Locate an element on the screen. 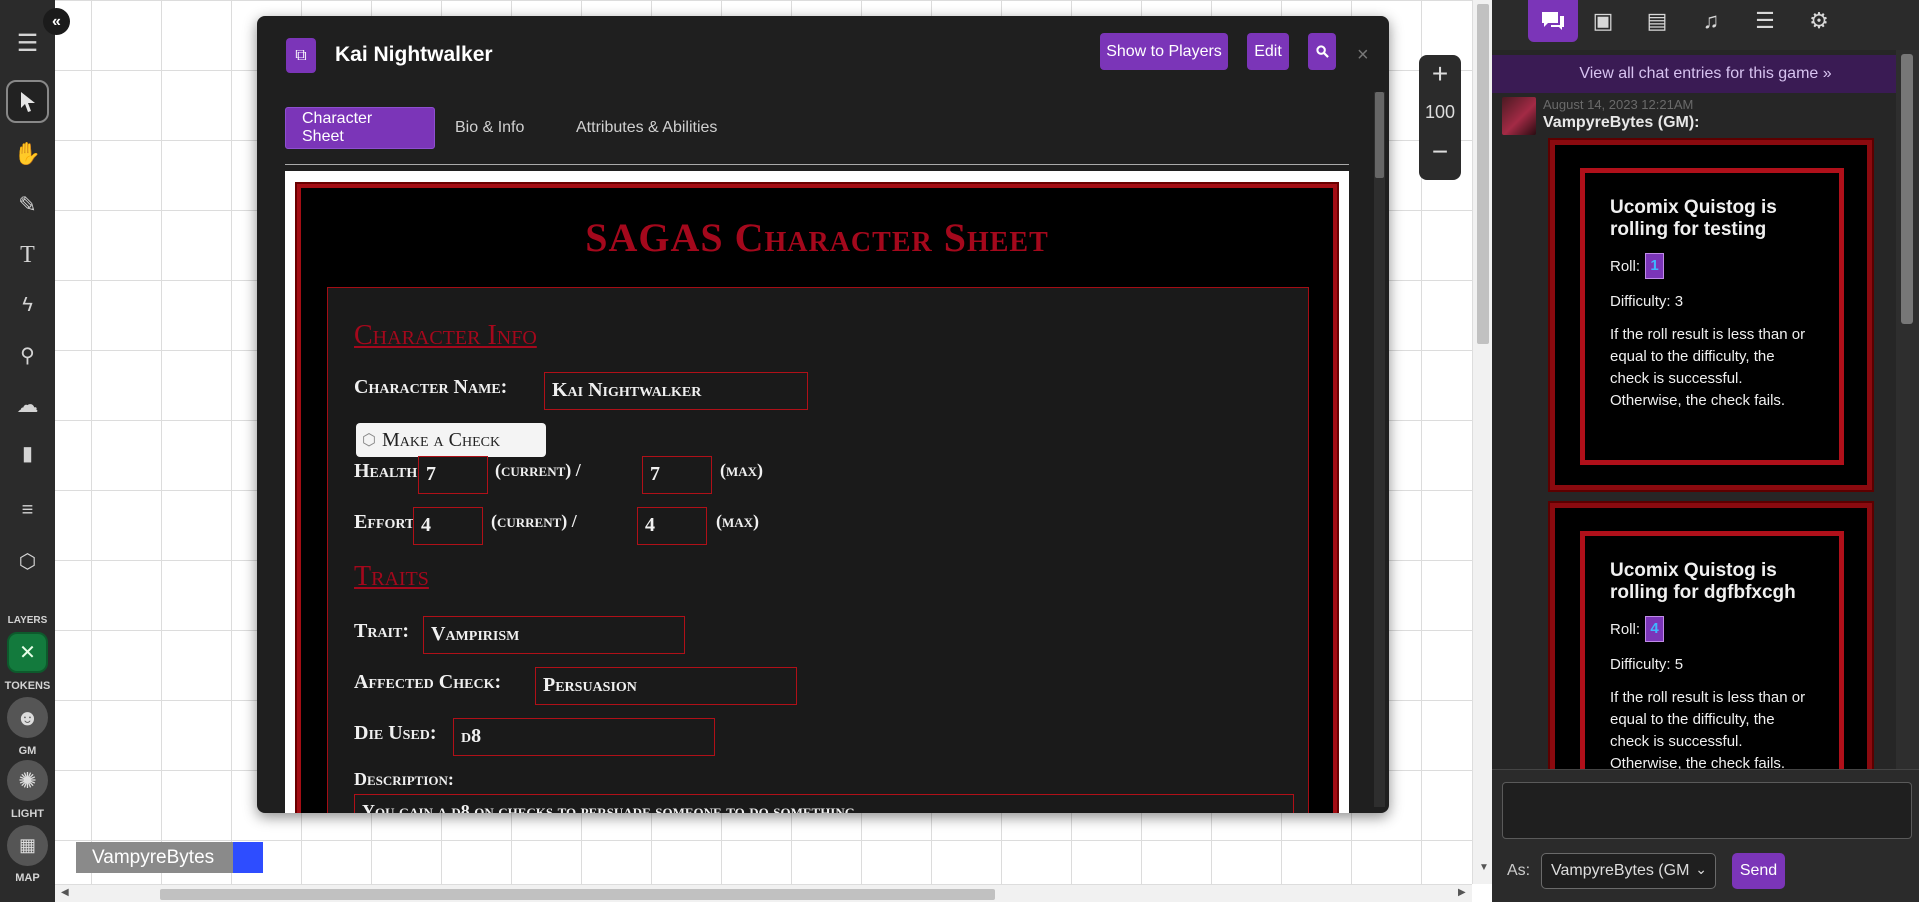  dialog-scrollbar is located at coordinates (1379, 449).